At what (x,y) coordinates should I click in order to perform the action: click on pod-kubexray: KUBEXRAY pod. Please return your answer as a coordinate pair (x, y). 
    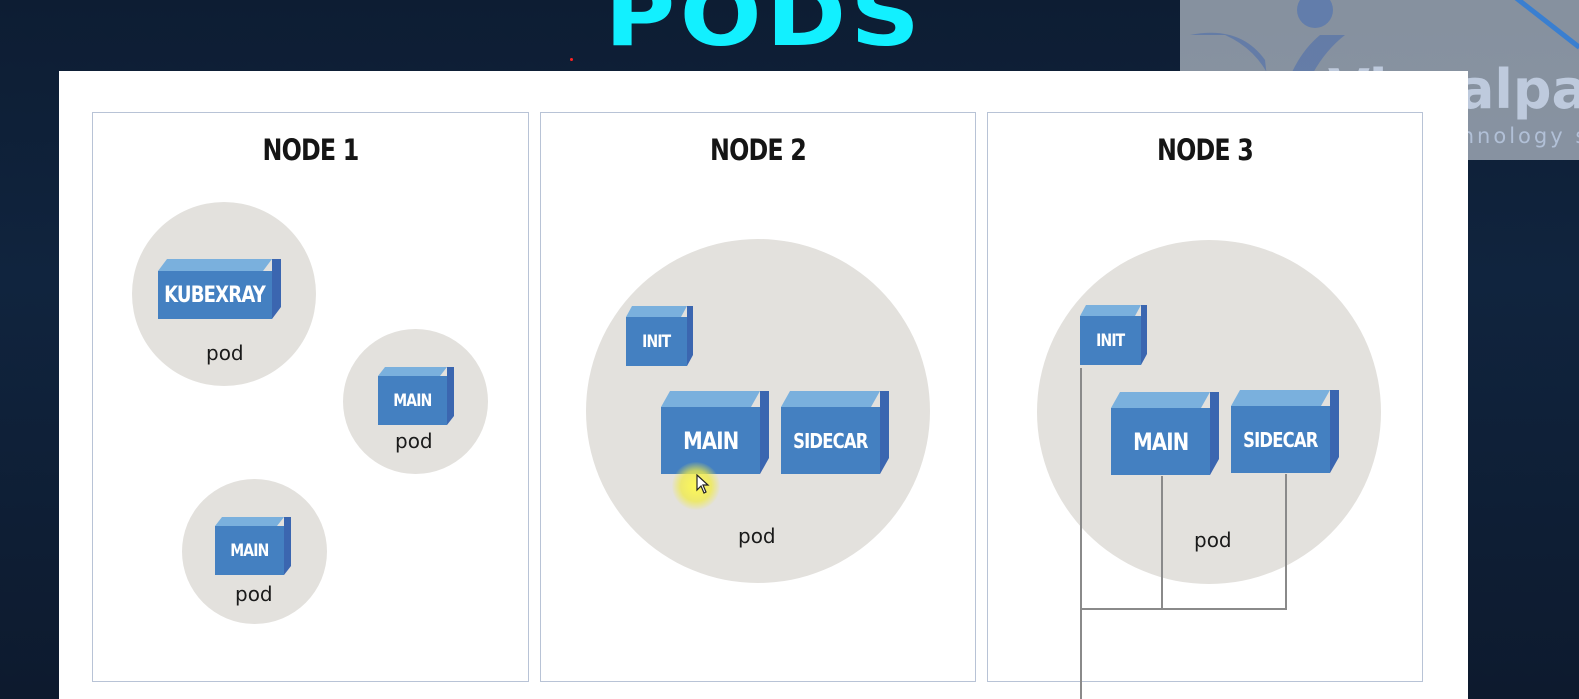
    Looking at the image, I should click on (224, 294).